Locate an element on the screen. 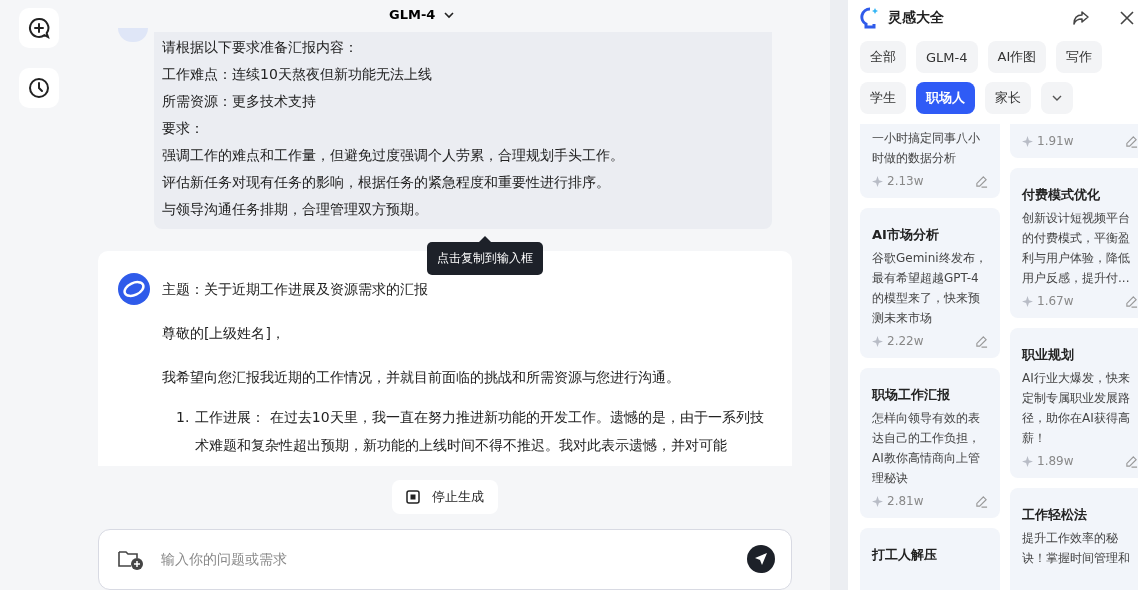 Image resolution: width=1138 pixels, height=590 pixels. message-line: 要求： is located at coordinates (183, 128).